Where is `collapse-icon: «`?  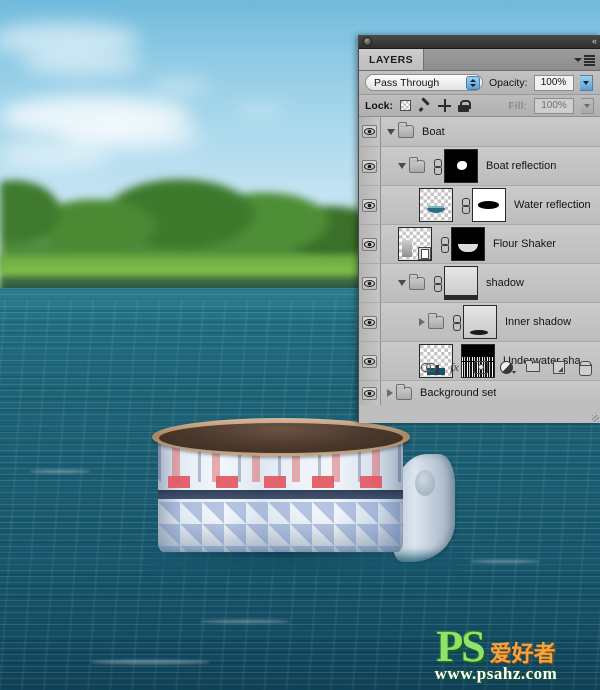 collapse-icon: « is located at coordinates (594, 41).